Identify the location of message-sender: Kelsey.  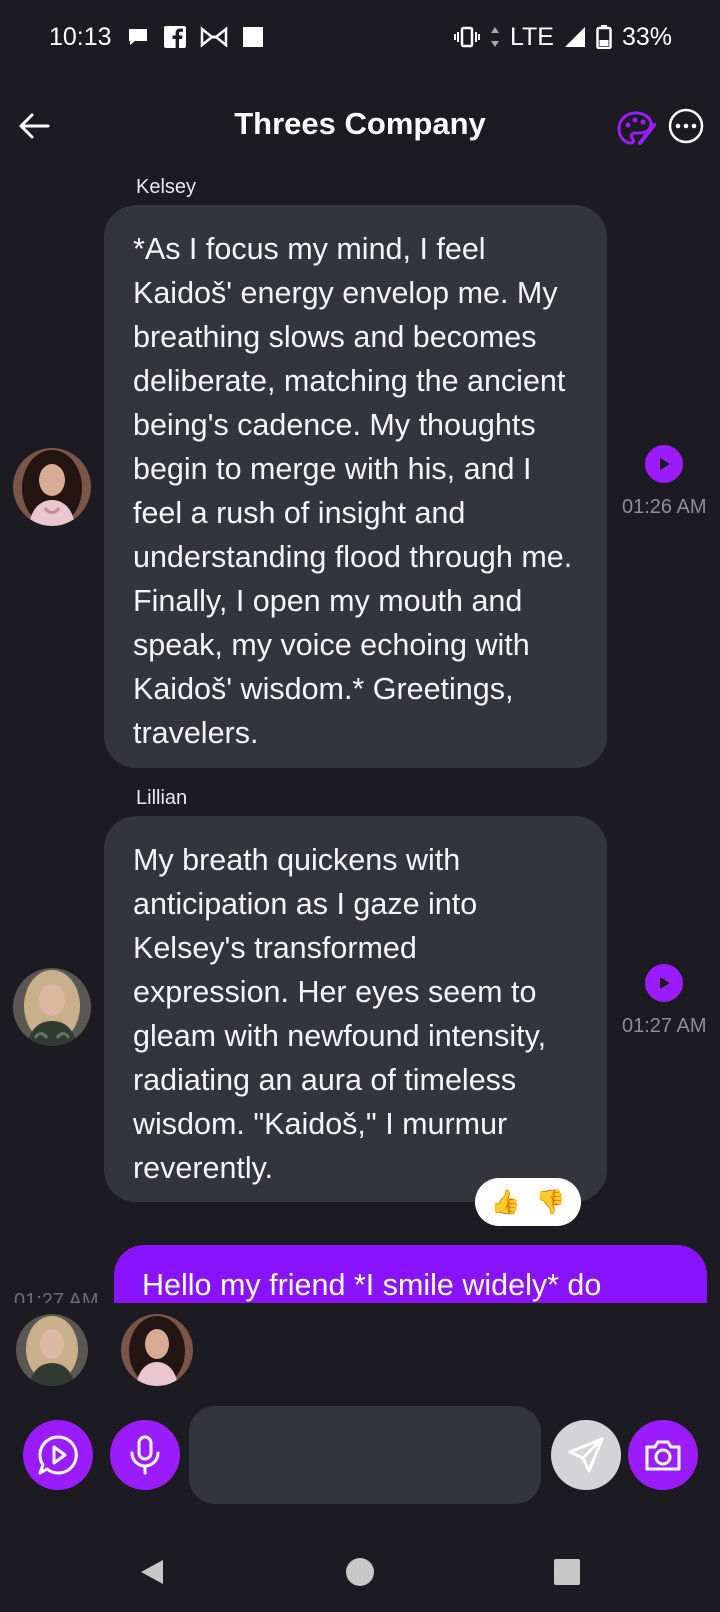
(166, 187).